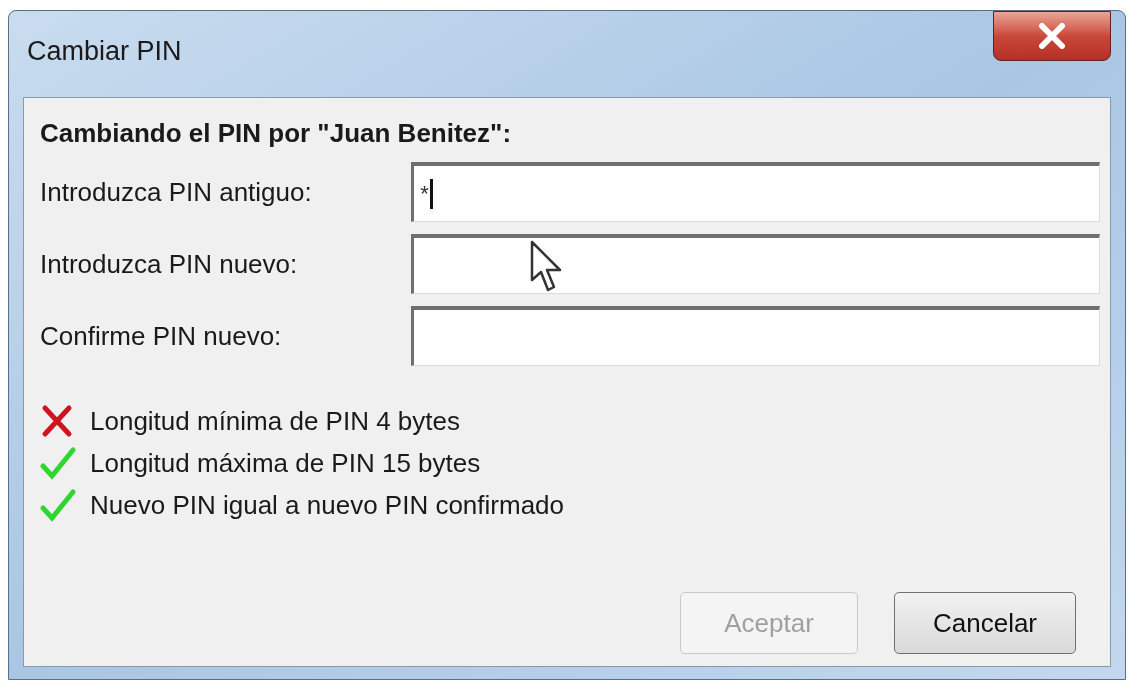 The height and width of the screenshot is (688, 1134). Describe the element at coordinates (985, 623) in the screenshot. I see `dialog-button: Cancelar` at that location.